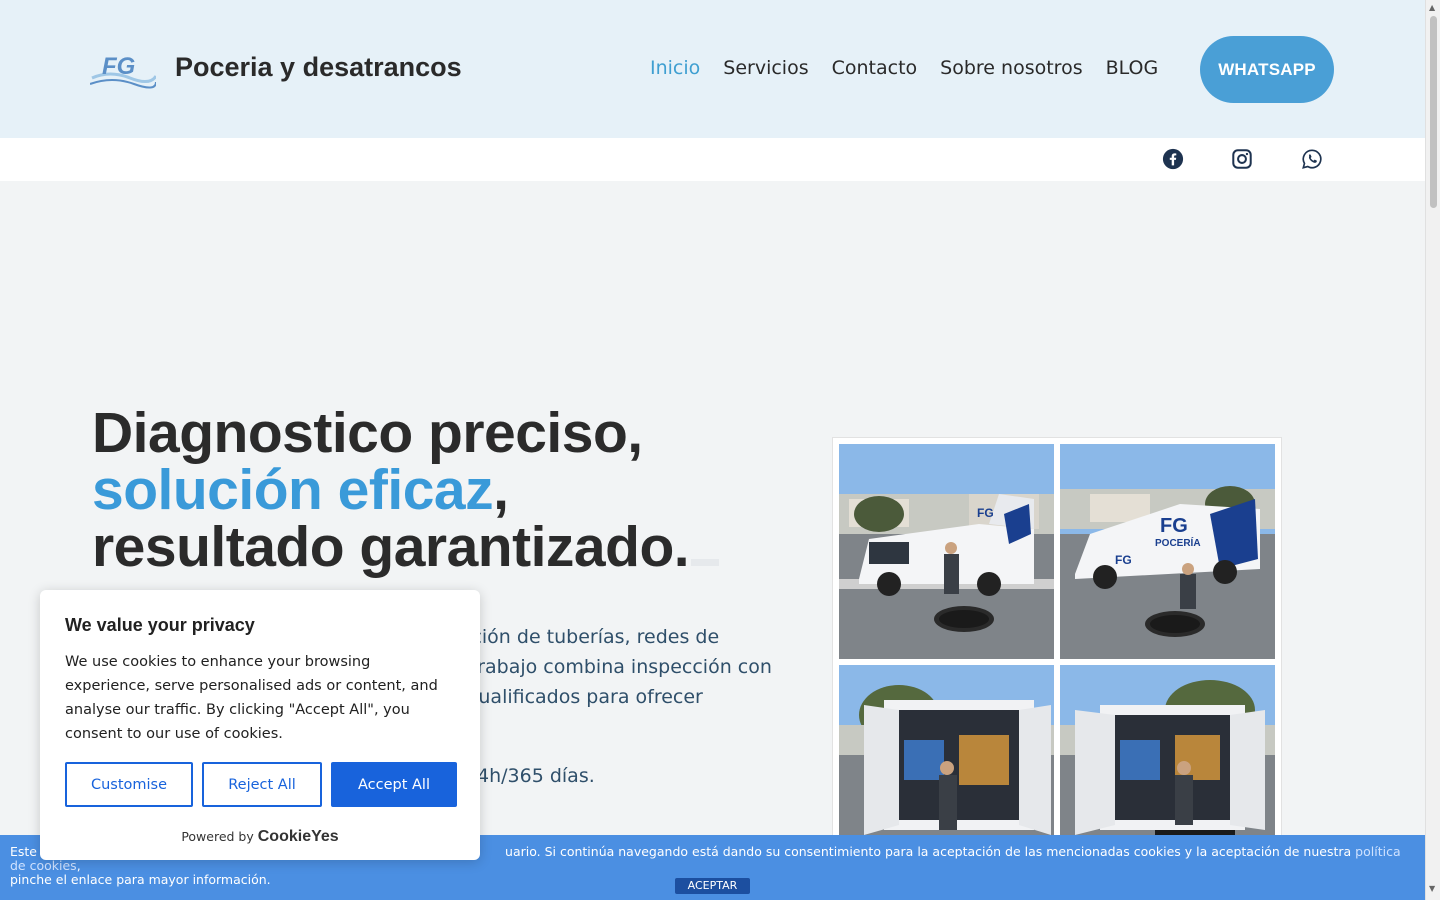 Image resolution: width=1440 pixels, height=900 pixels. What do you see at coordinates (367, 433) in the screenshot?
I see `hero-title-line1: Diagnostico preciso,` at bounding box center [367, 433].